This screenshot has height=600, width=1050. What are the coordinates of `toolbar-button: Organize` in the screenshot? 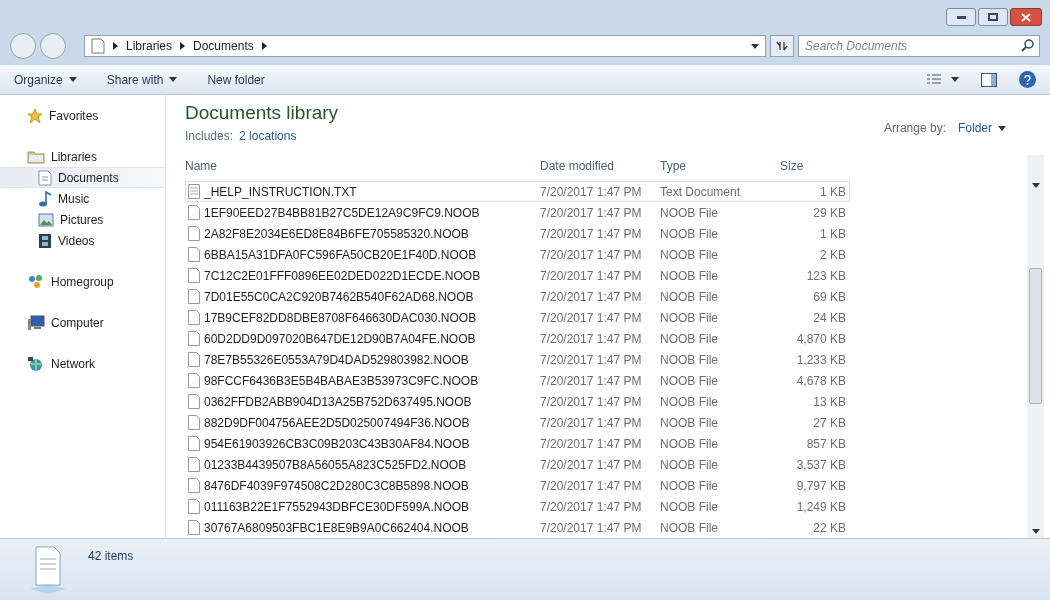 It's located at (45, 79).